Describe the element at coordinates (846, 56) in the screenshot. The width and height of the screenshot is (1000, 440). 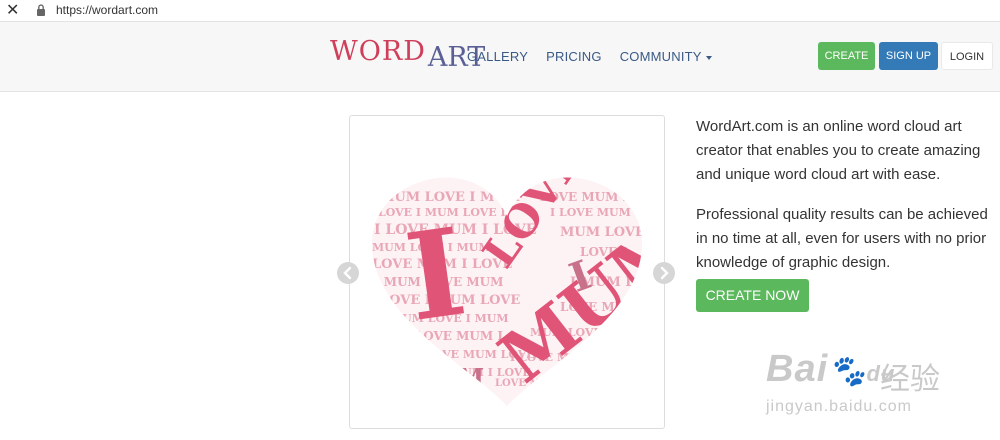
I see `create-button: CREATE` at that location.